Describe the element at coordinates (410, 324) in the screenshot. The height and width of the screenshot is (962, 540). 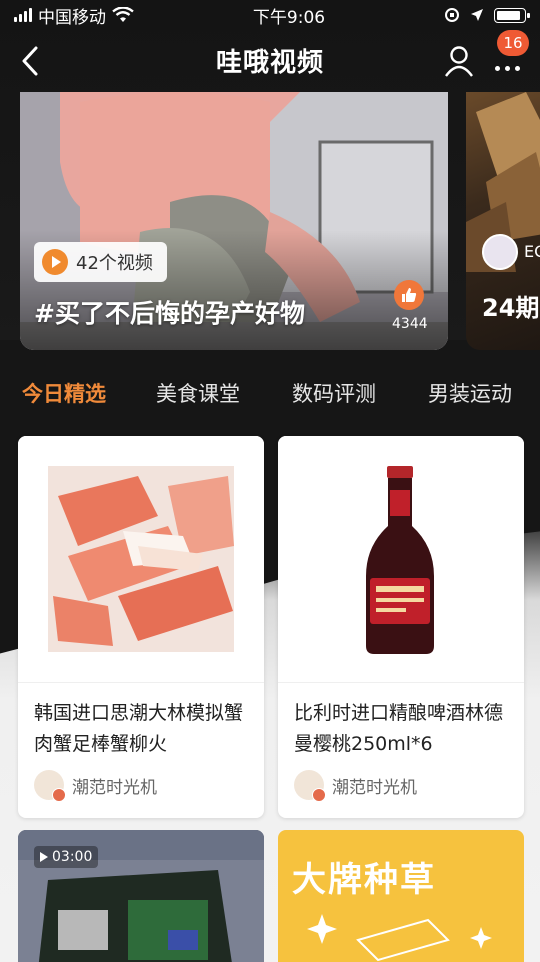
I see `like-count: 4344` at that location.